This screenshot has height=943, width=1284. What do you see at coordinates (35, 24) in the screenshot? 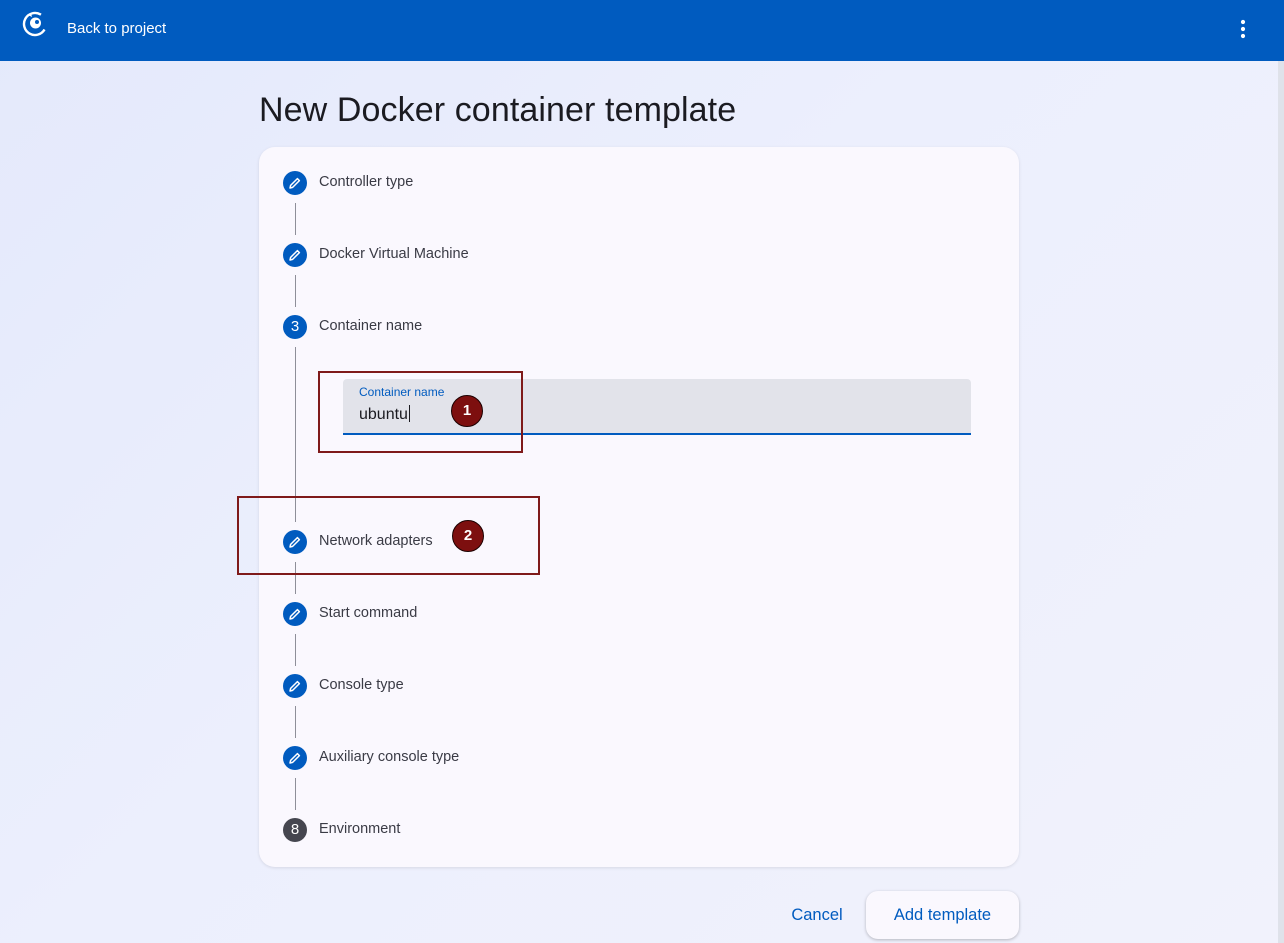
I see `gns3-logo-icon` at bounding box center [35, 24].